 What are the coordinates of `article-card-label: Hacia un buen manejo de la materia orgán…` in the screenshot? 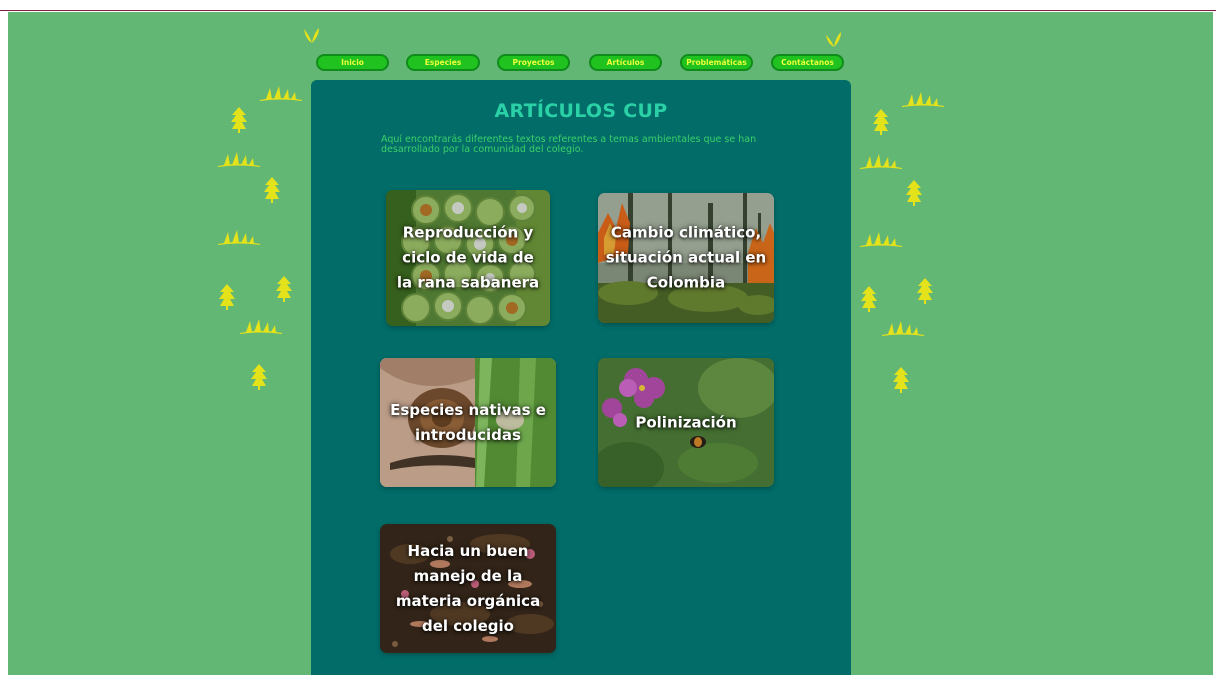 It's located at (468, 588).